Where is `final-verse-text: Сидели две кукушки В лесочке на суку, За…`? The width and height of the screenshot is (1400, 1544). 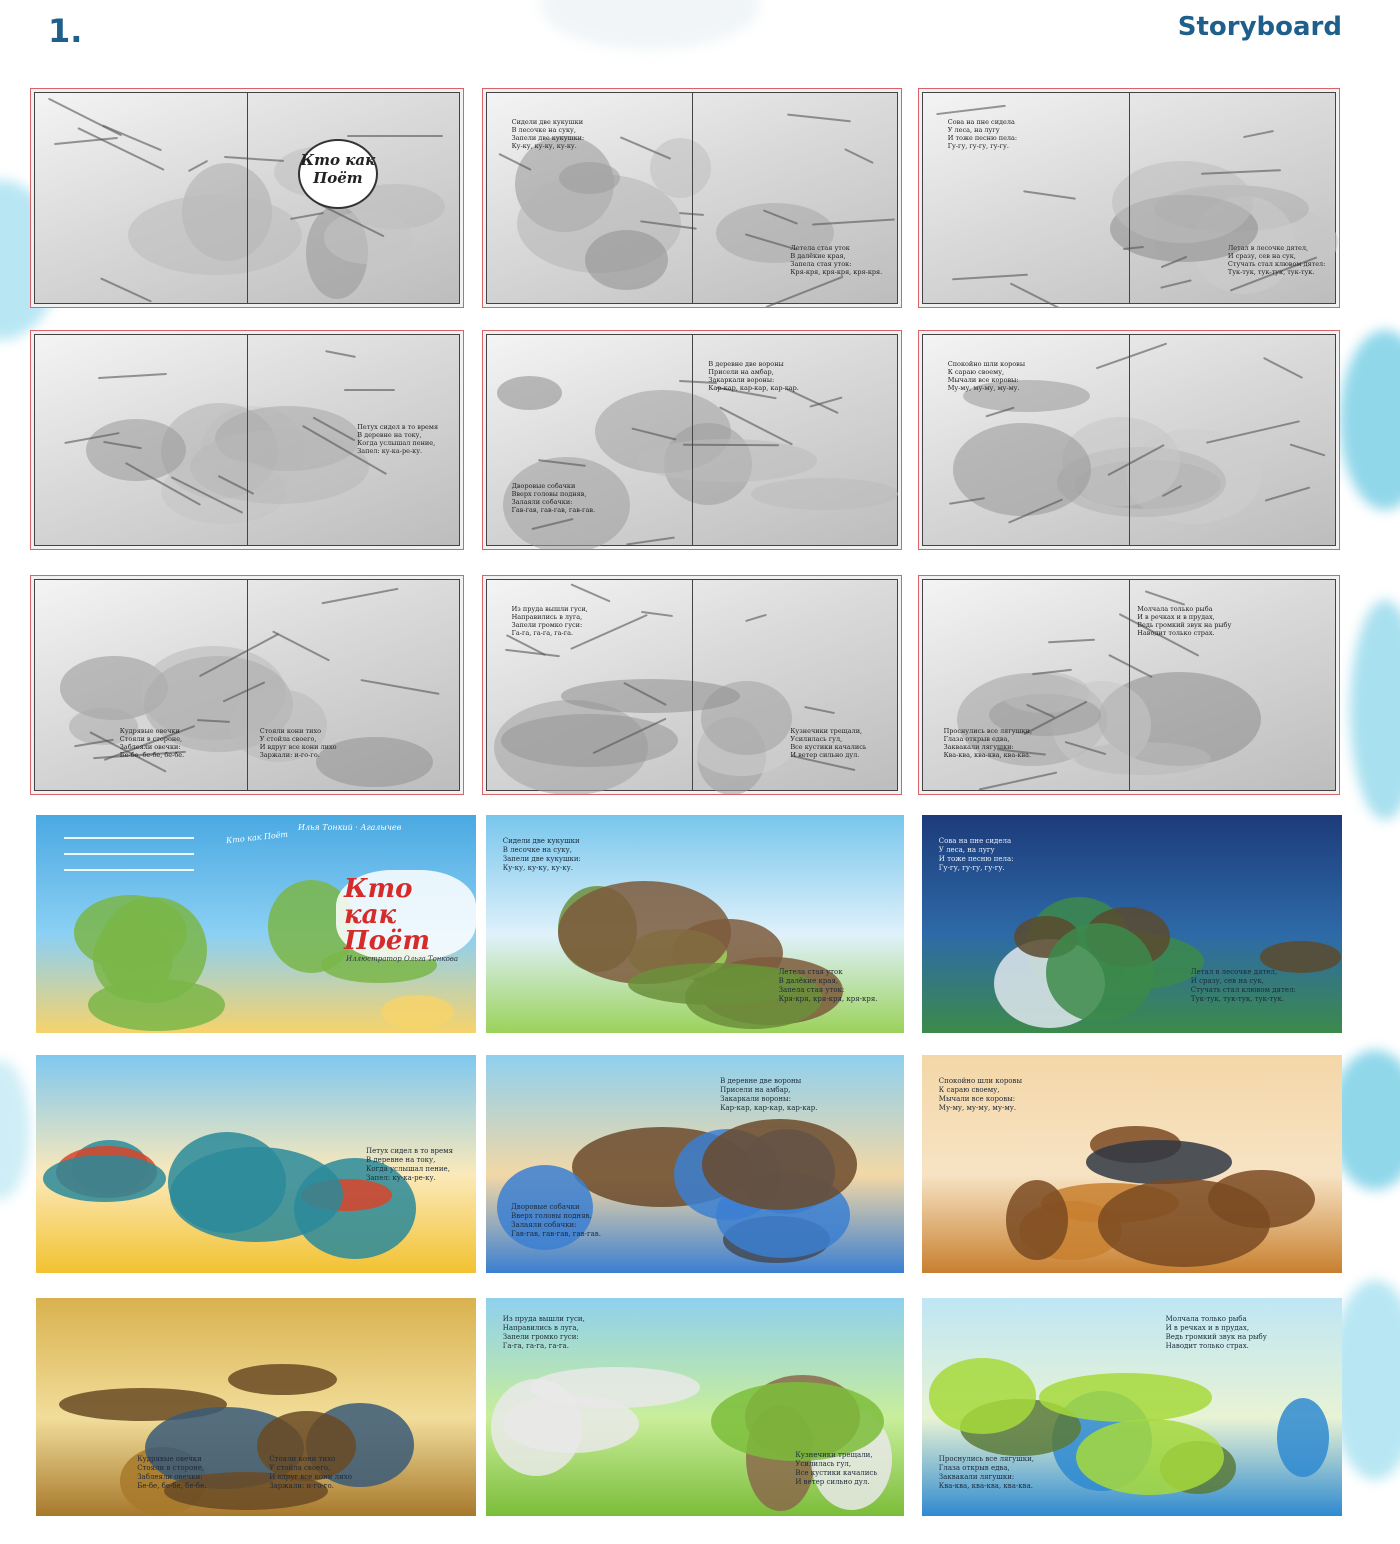 final-verse-text: Сидели две кукушки В лесочке на суку, За… is located at coordinates (541, 854).